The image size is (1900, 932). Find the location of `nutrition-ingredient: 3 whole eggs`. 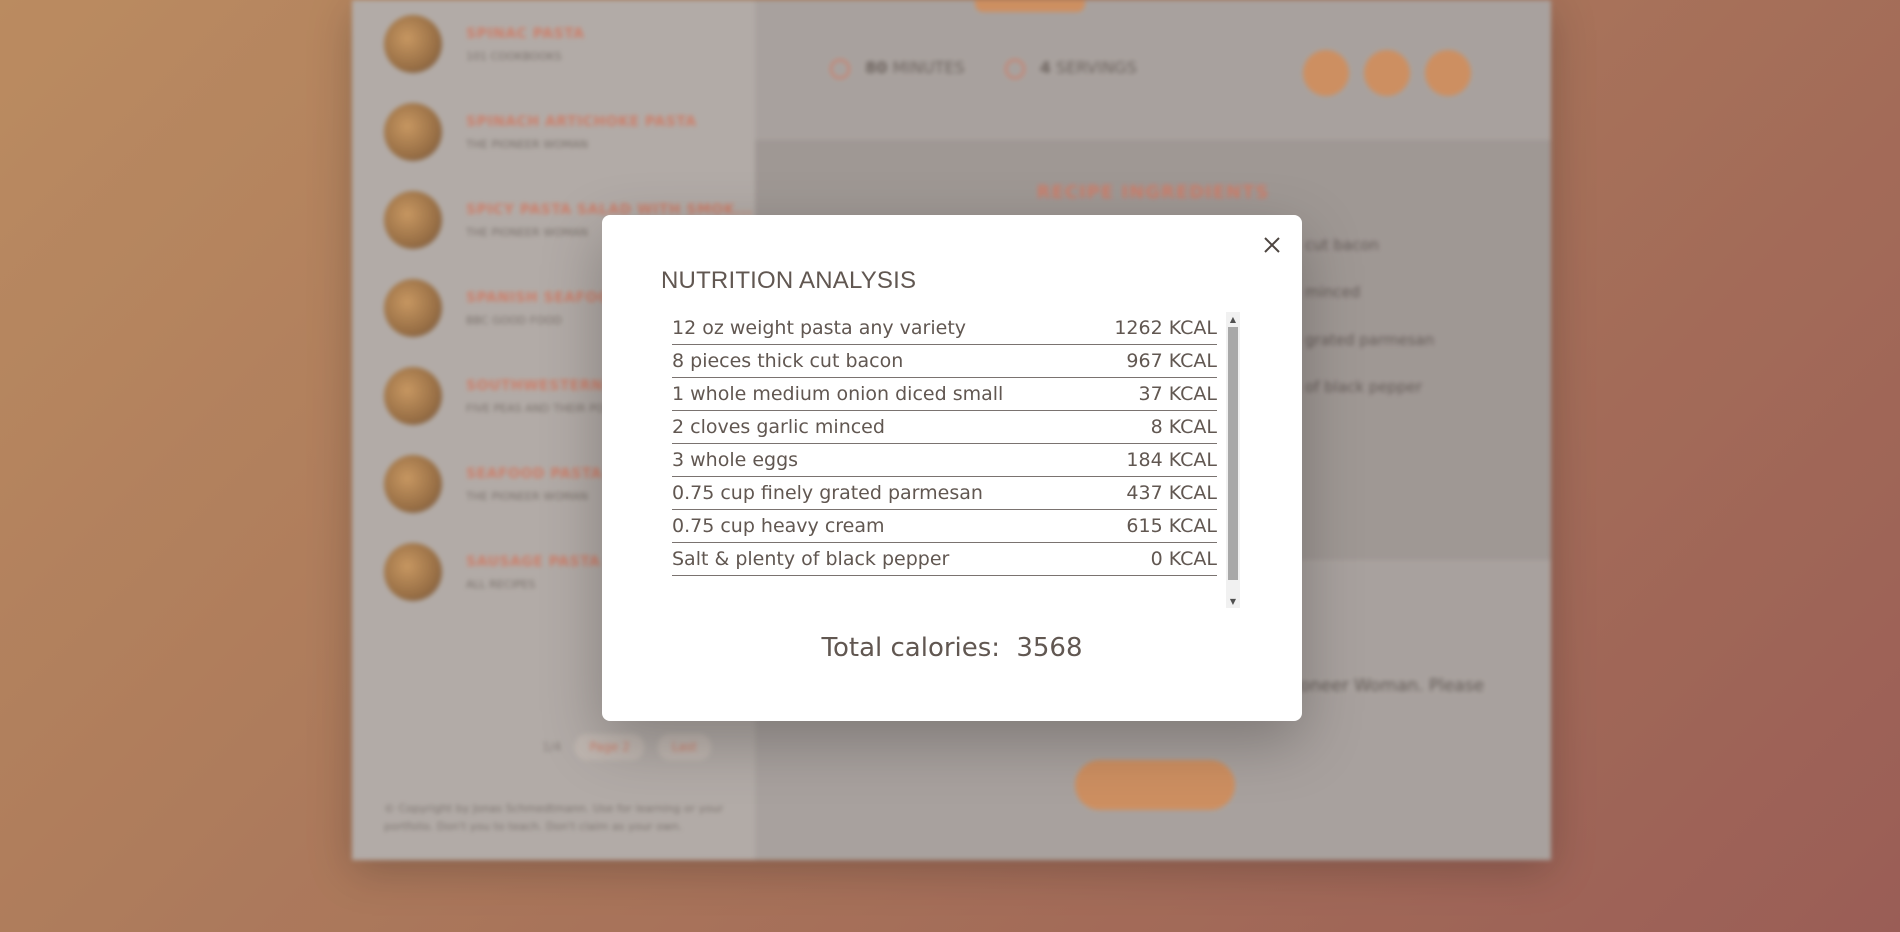

nutrition-ingredient: 3 whole eggs is located at coordinates (735, 460).